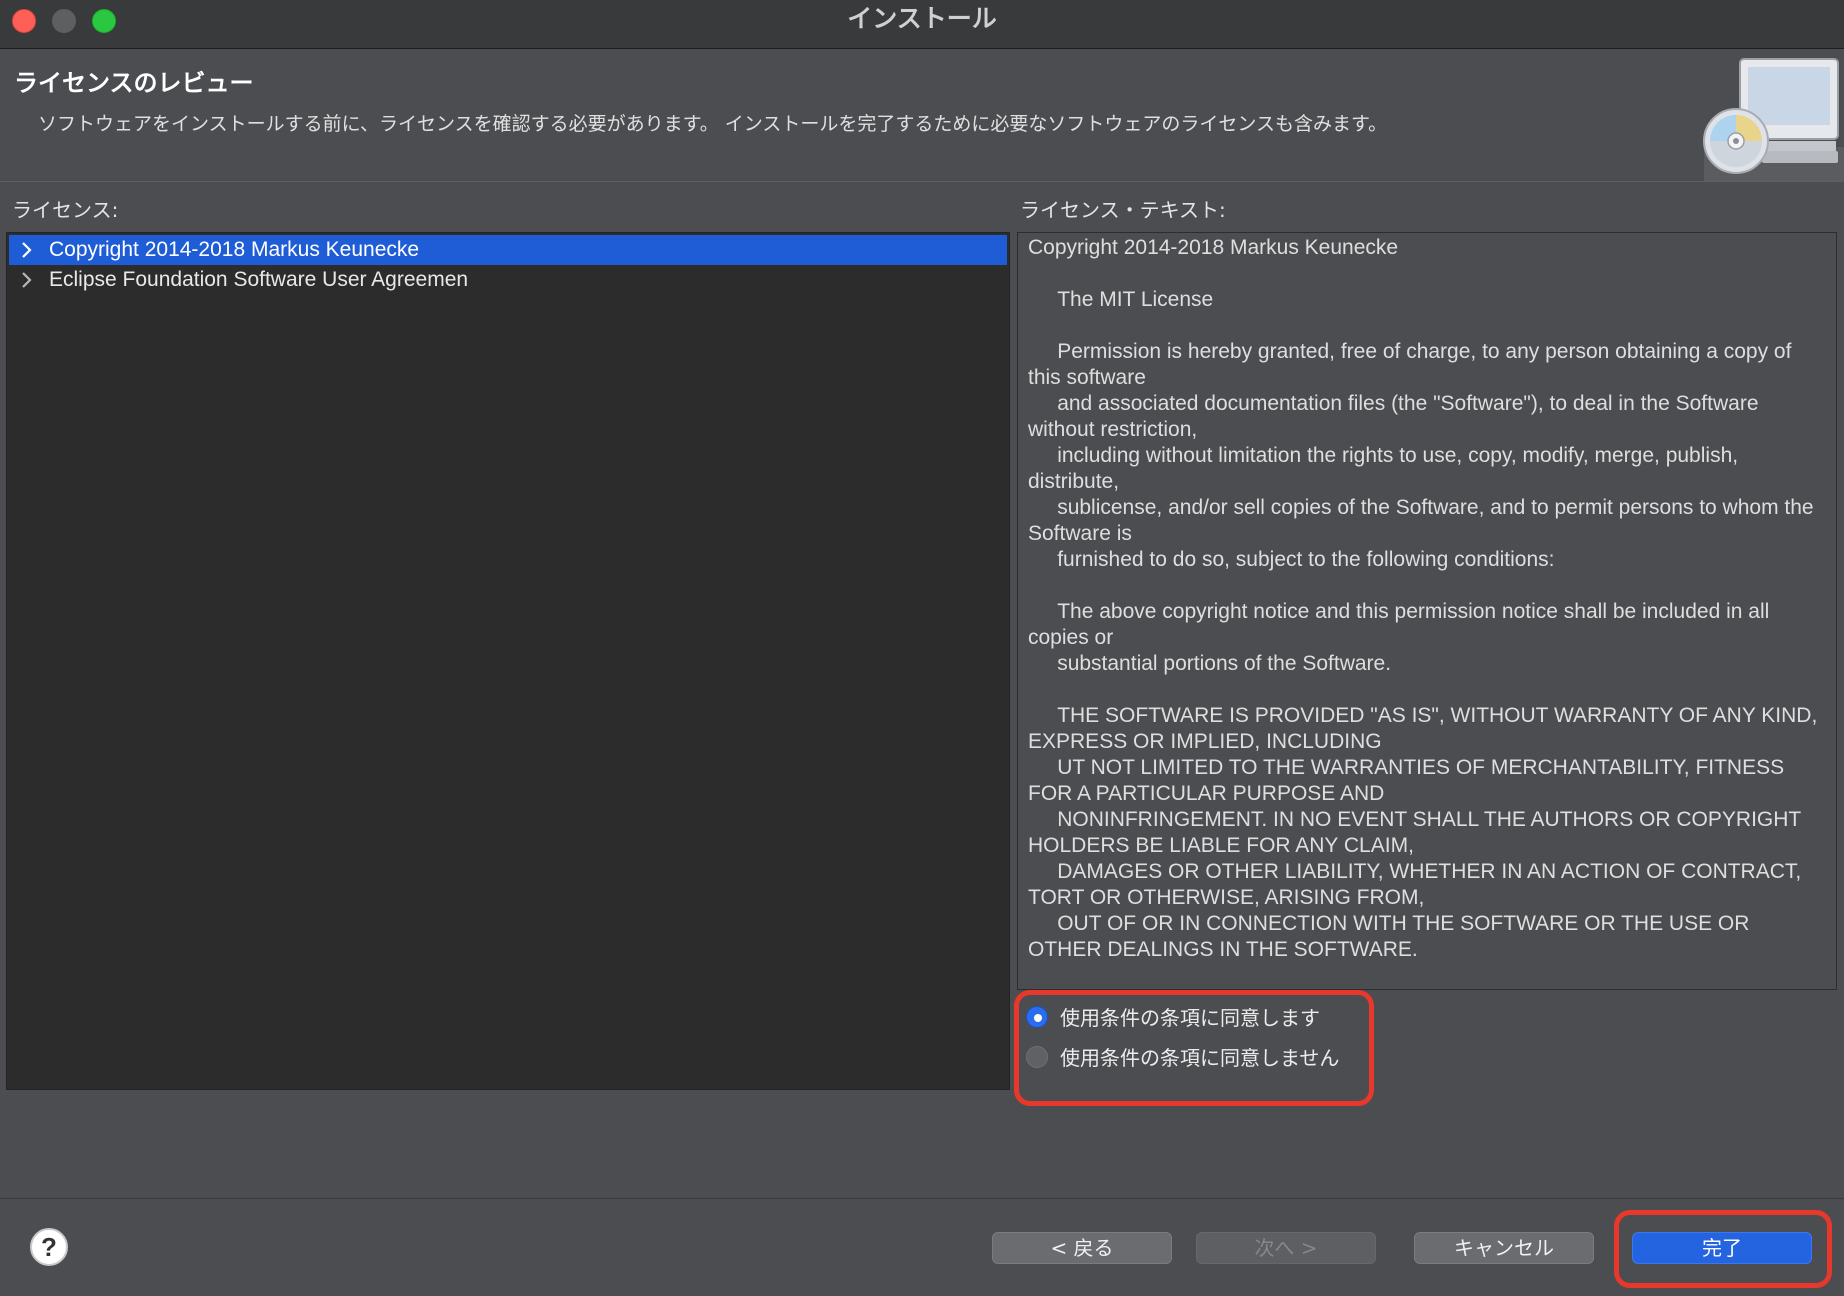  What do you see at coordinates (1123, 210) in the screenshot?
I see `license-text-label: ライセンス・テキスト:` at bounding box center [1123, 210].